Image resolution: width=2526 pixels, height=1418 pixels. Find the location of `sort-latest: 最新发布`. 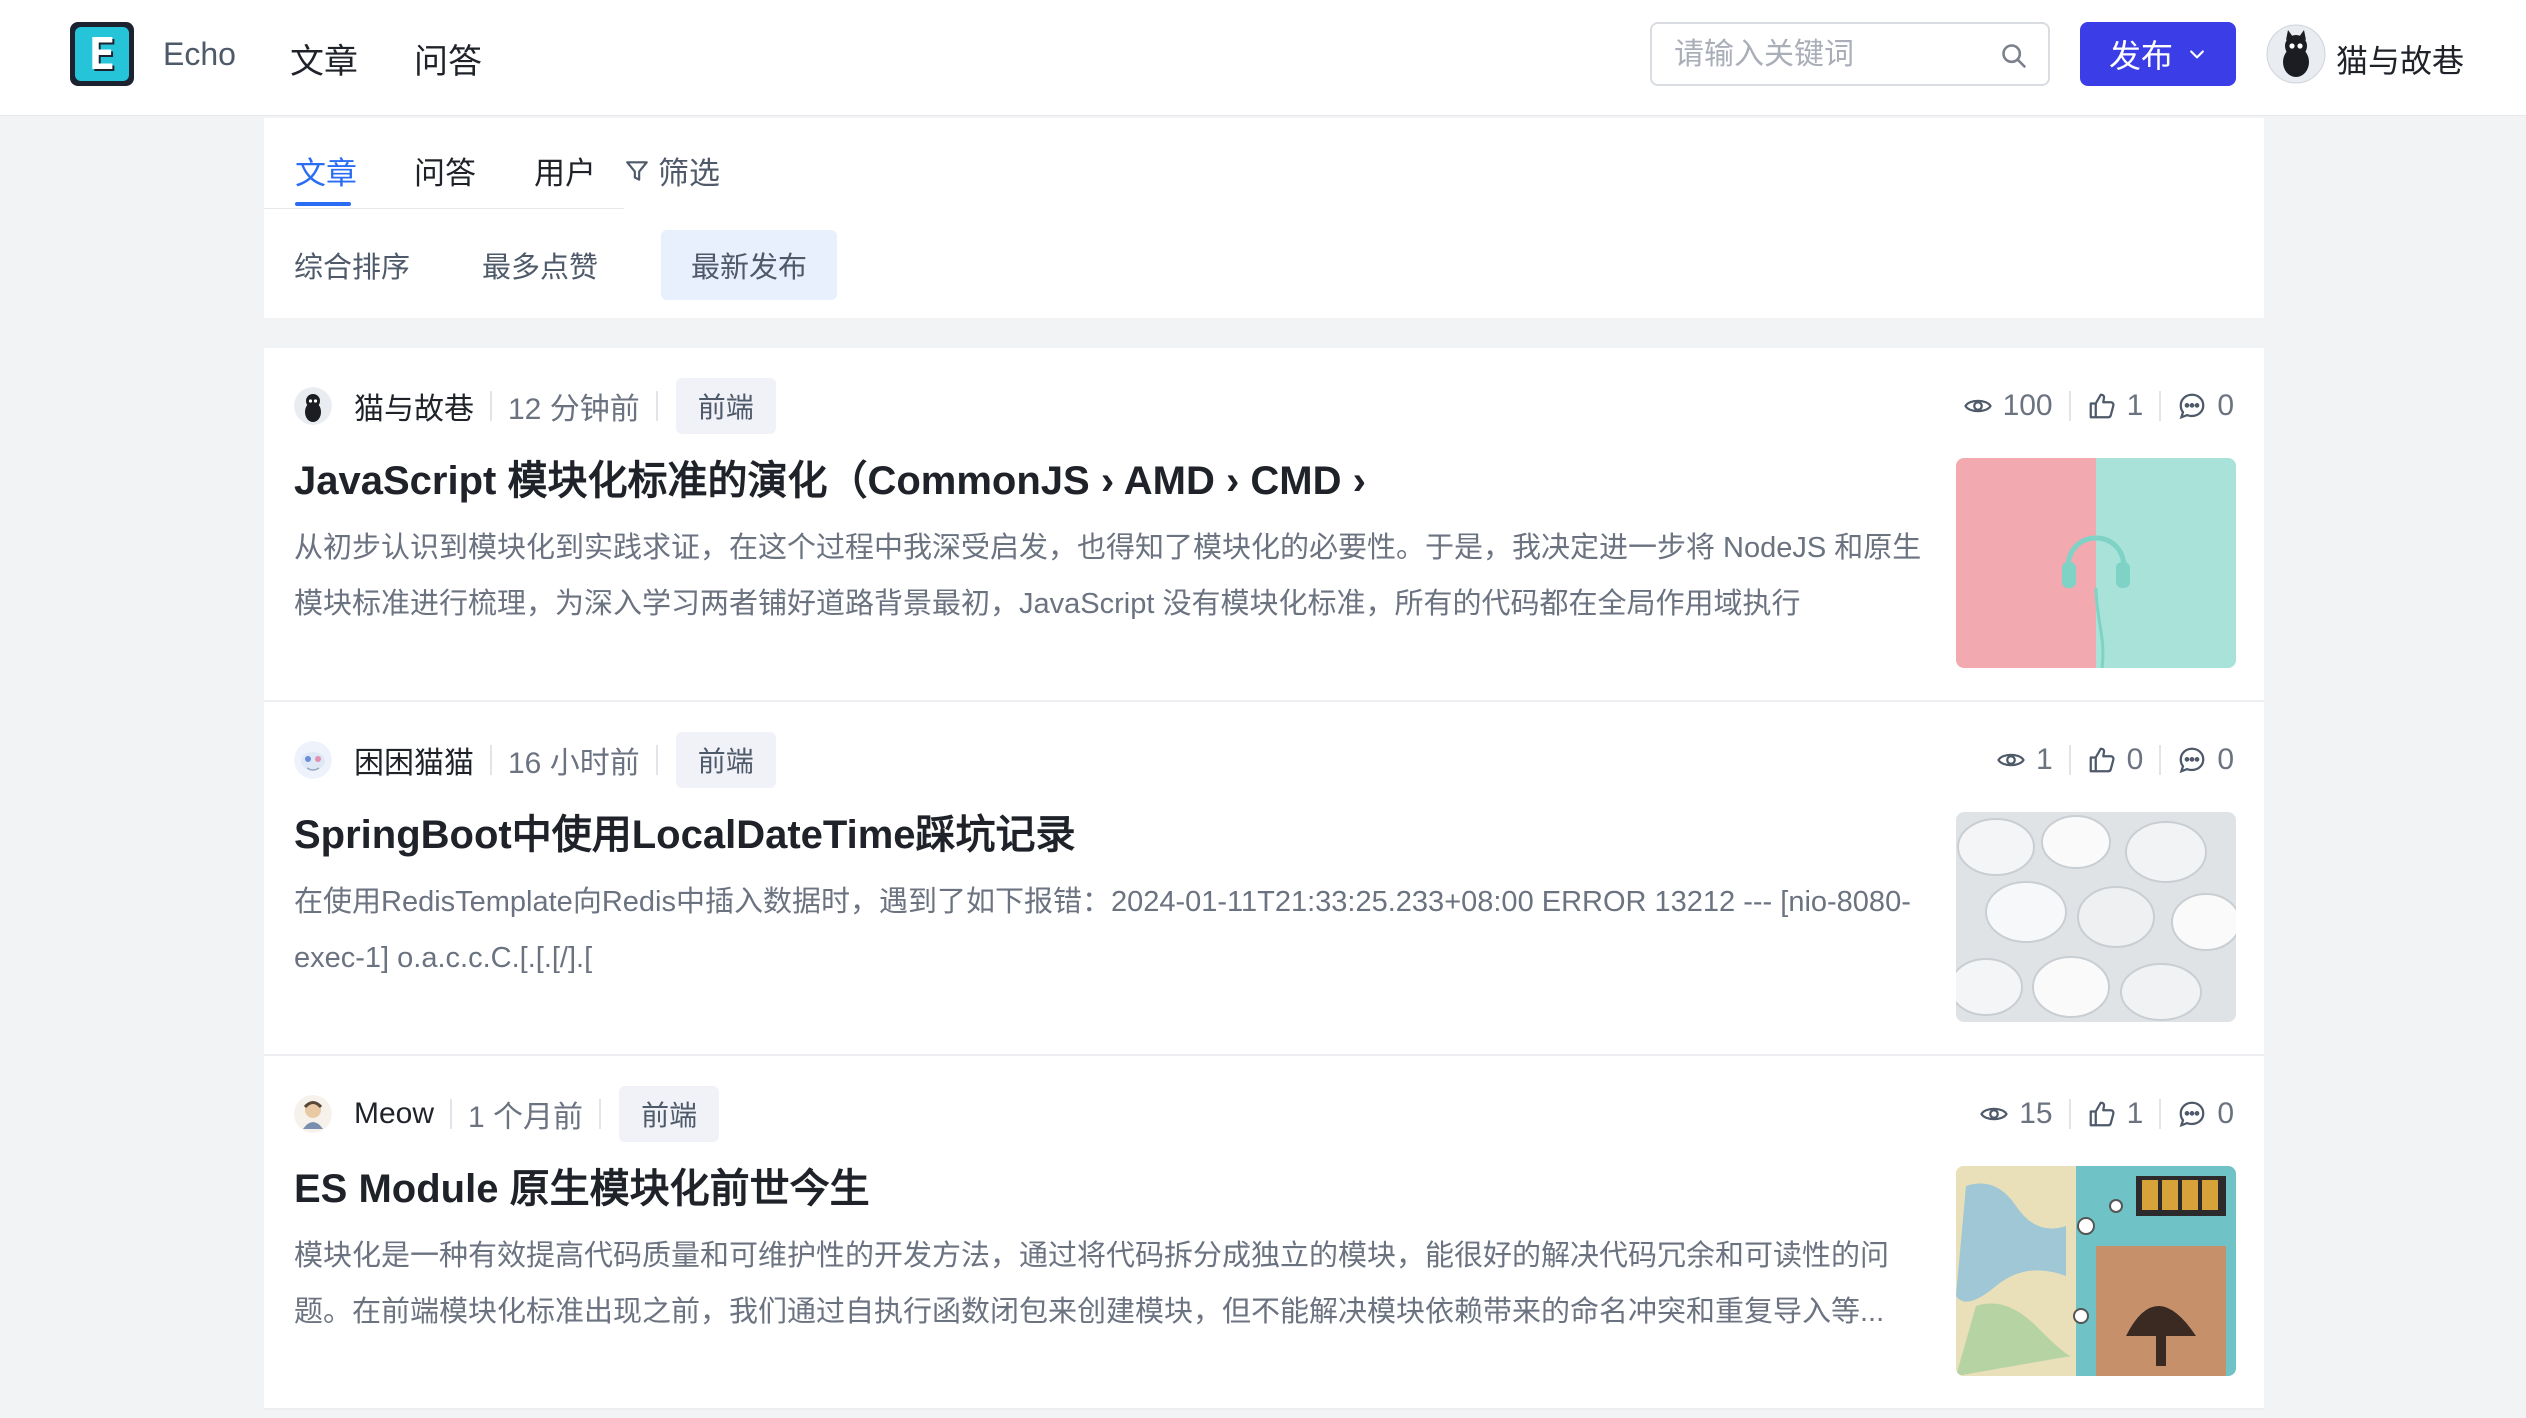

sort-latest: 最新发布 is located at coordinates (749, 265).